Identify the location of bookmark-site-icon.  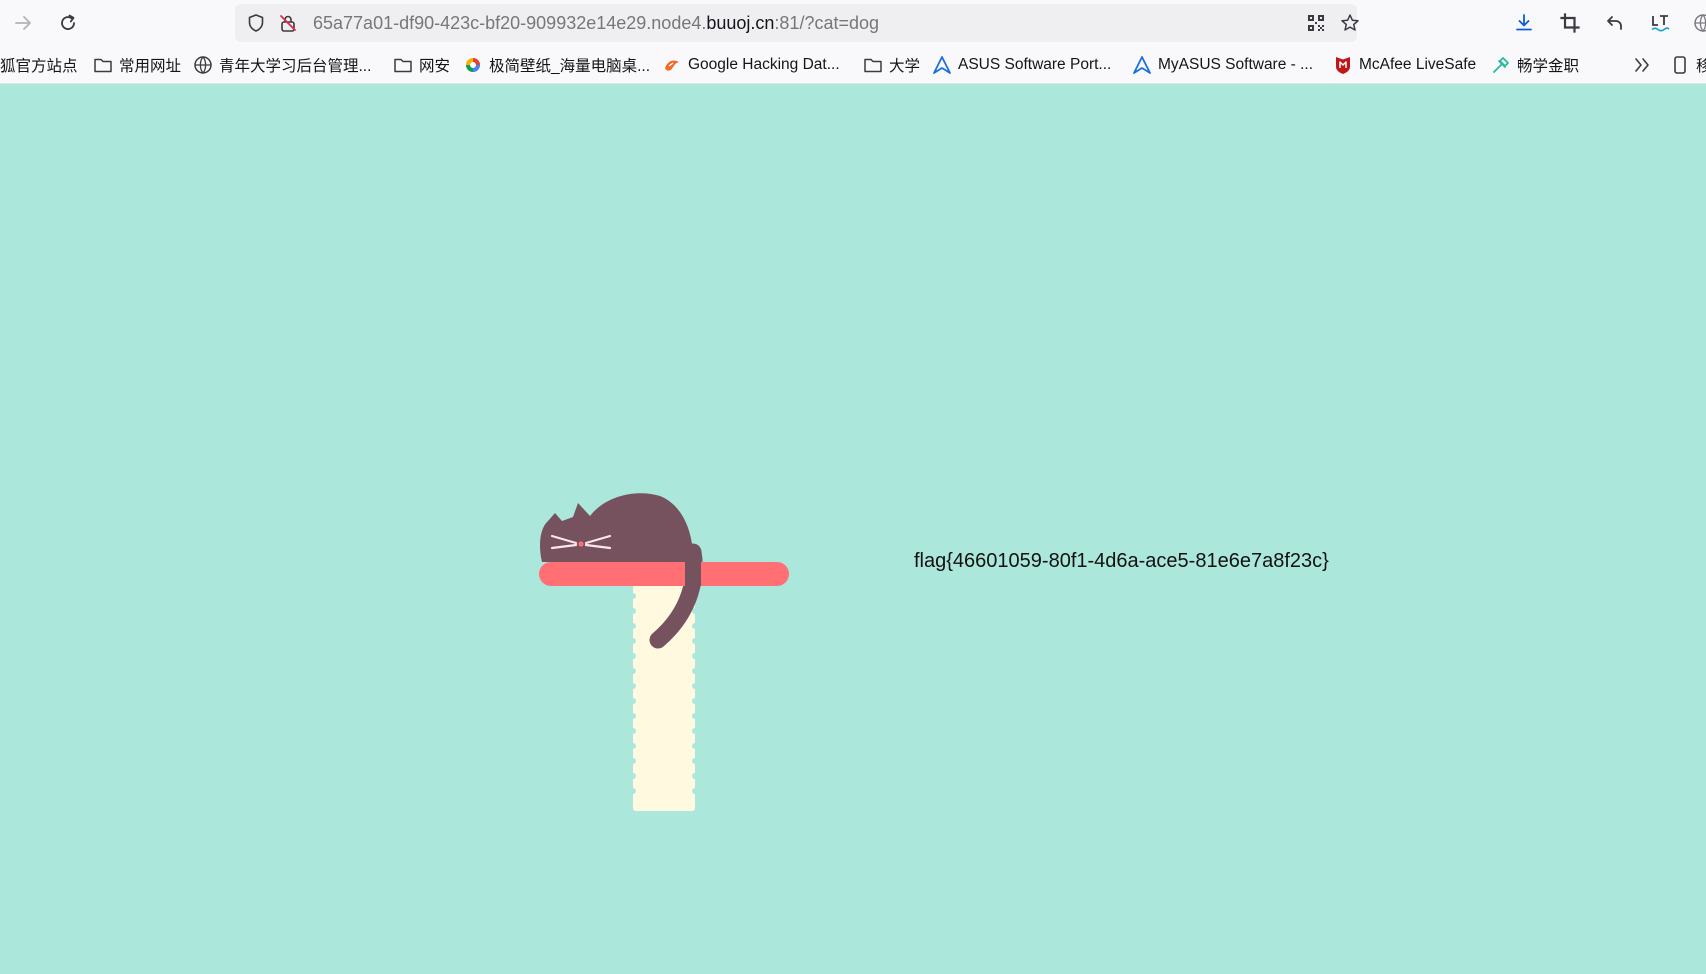
(1501, 65).